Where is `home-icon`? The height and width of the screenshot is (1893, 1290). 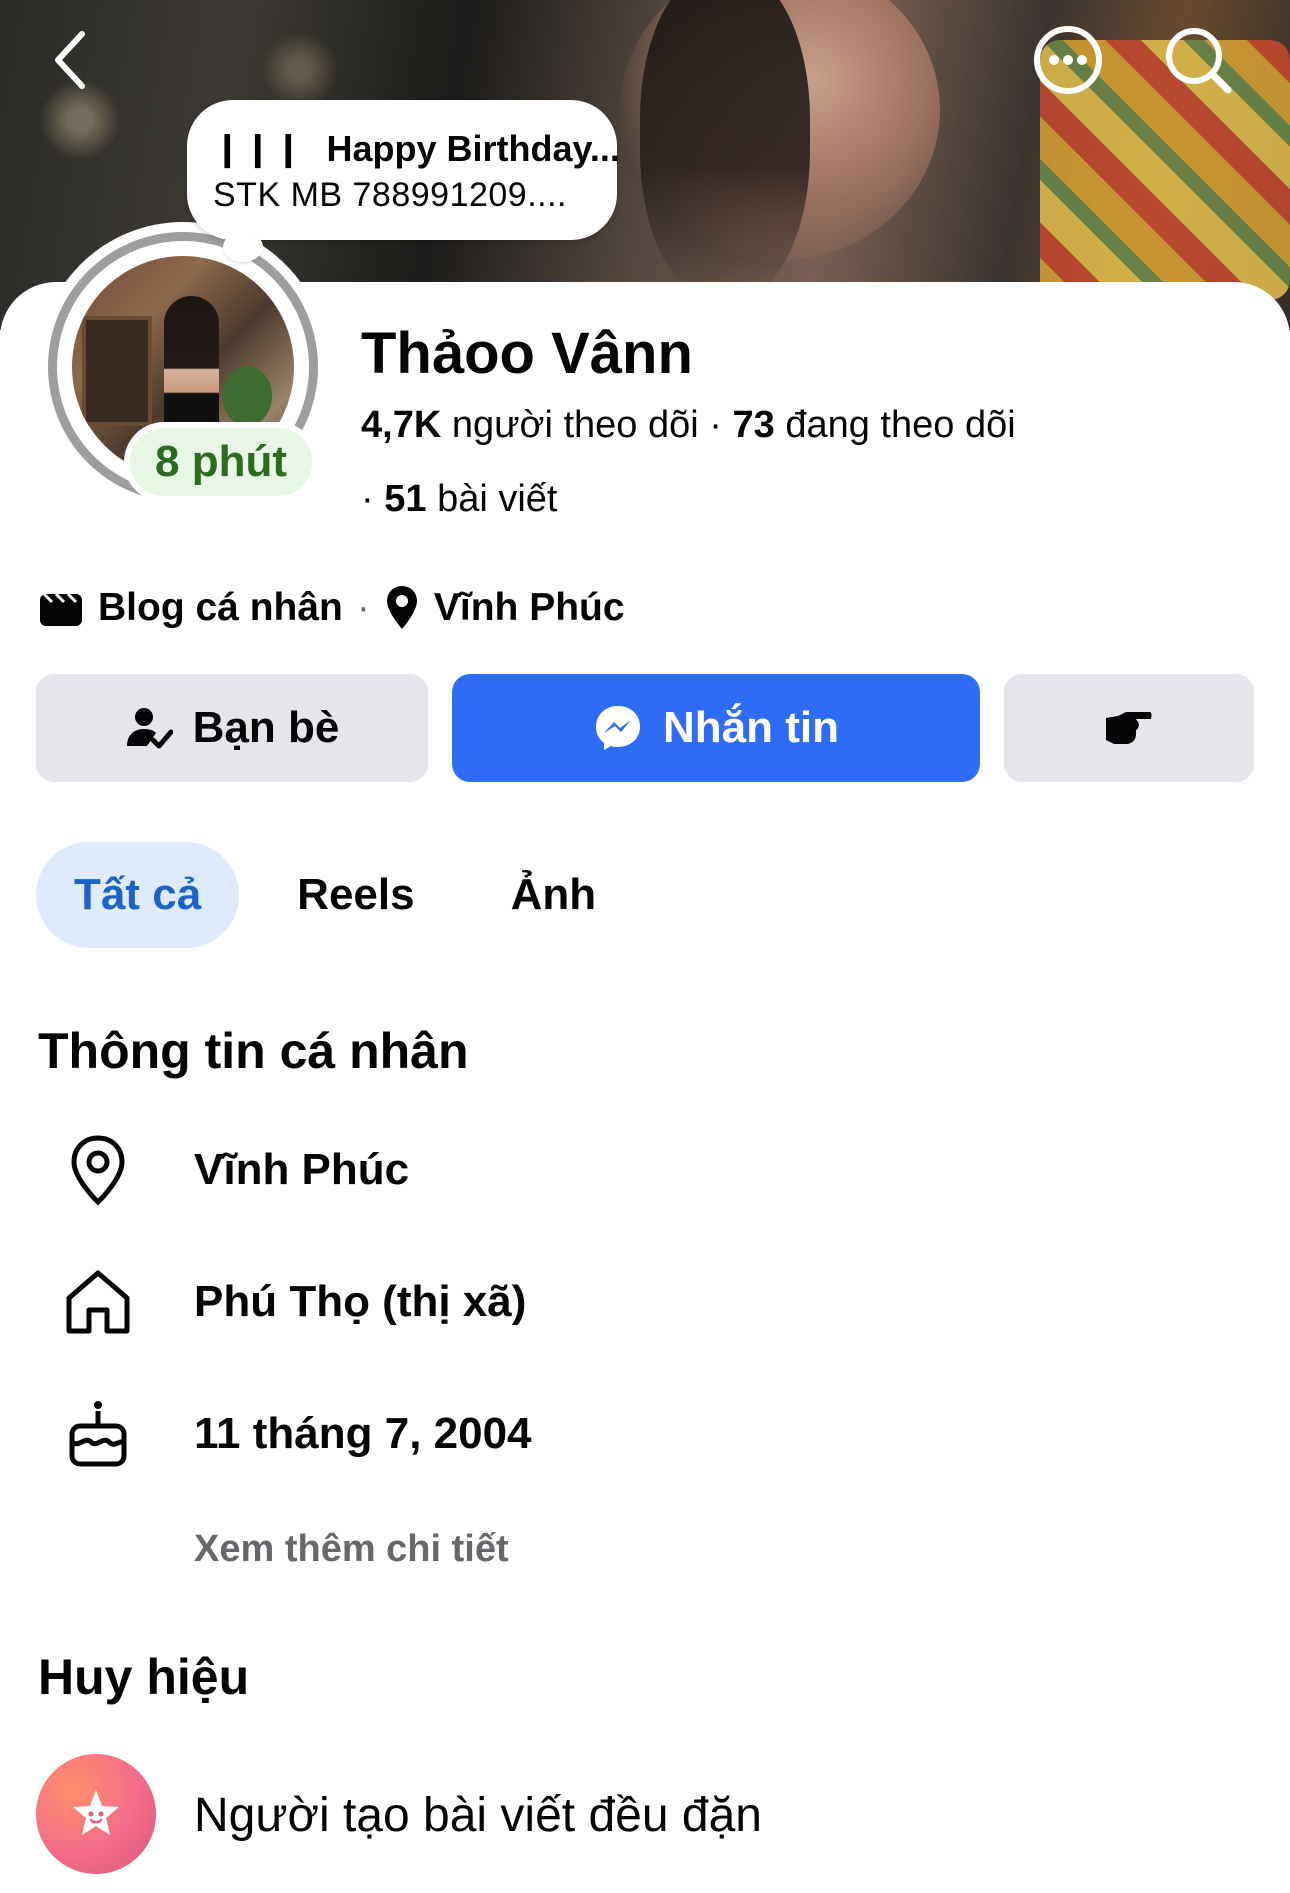 home-icon is located at coordinates (98, 1302).